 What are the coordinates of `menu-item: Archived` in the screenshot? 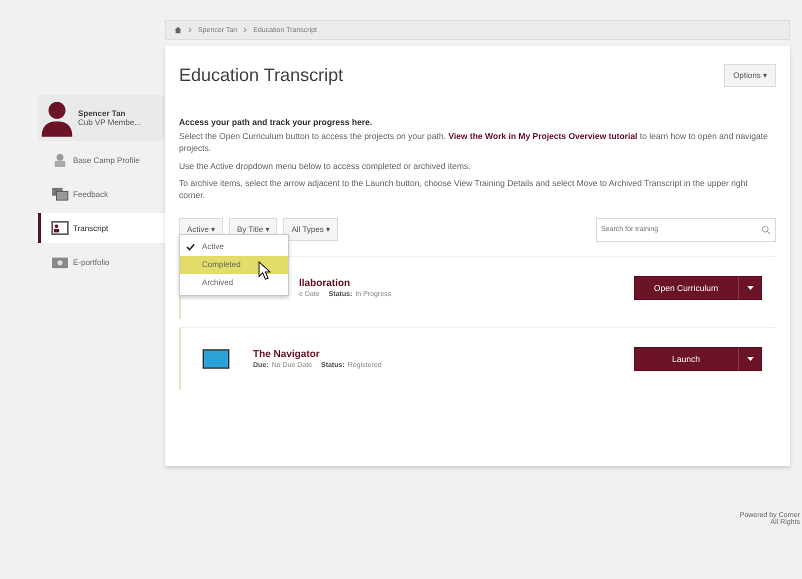 It's located at (234, 283).